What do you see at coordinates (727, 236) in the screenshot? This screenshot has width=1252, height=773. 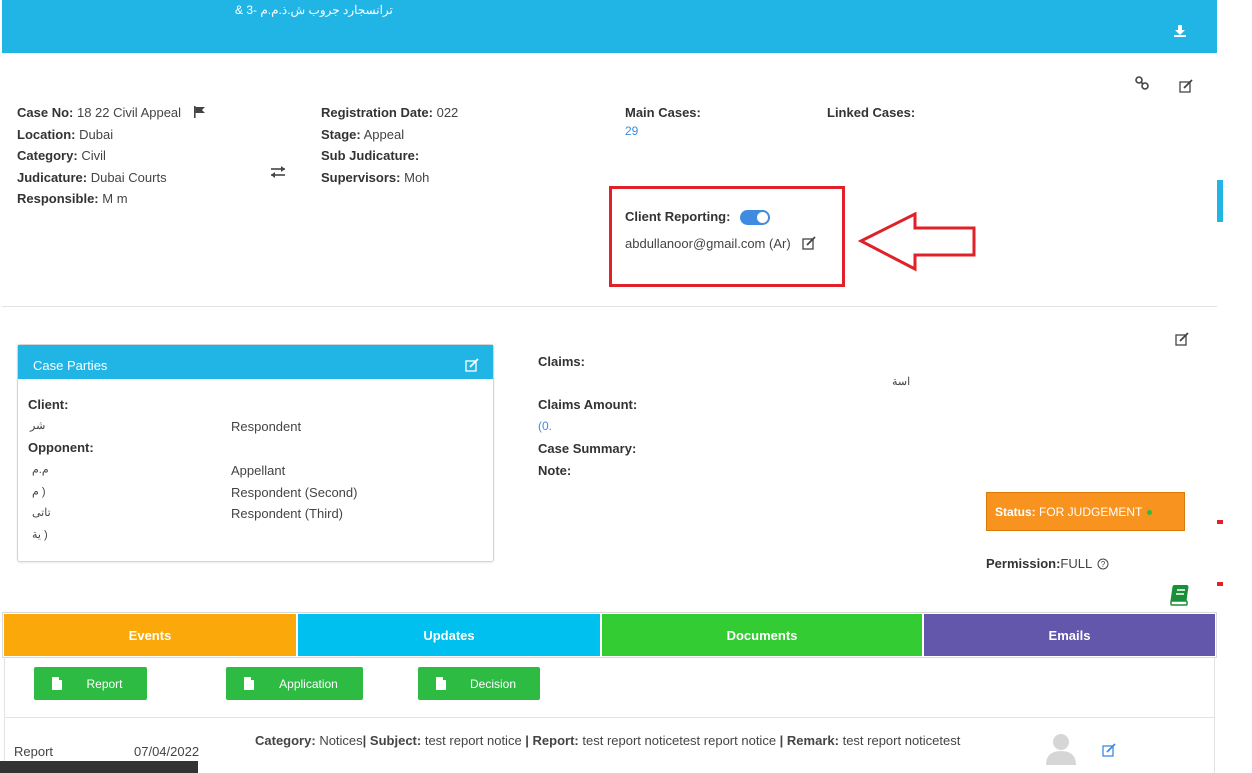 I see `highlight-box` at bounding box center [727, 236].